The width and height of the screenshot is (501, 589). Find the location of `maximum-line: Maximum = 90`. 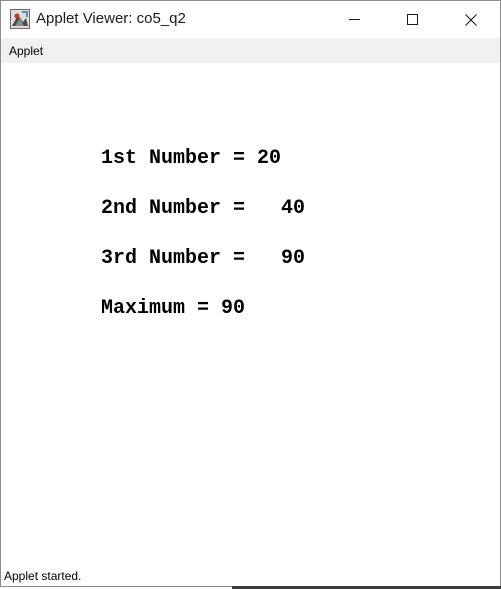

maximum-line: Maximum = 90 is located at coordinates (173, 308).